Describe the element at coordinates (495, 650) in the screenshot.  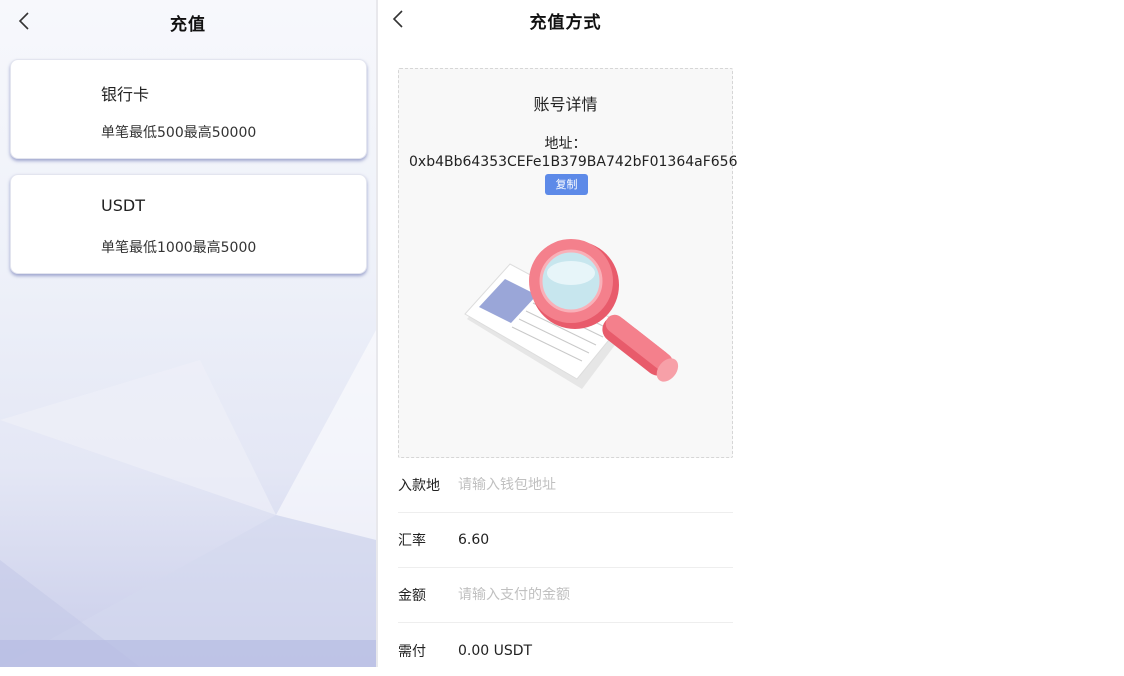
I see `payable-value: 0.00 USDT` at that location.